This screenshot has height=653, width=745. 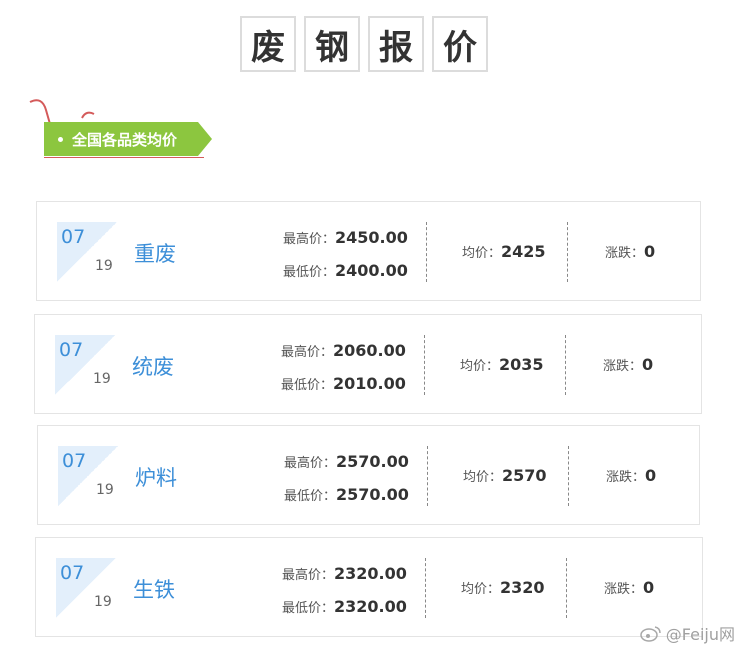 I want to click on high-price: 最高价： 2320.00, so click(x=344, y=573).